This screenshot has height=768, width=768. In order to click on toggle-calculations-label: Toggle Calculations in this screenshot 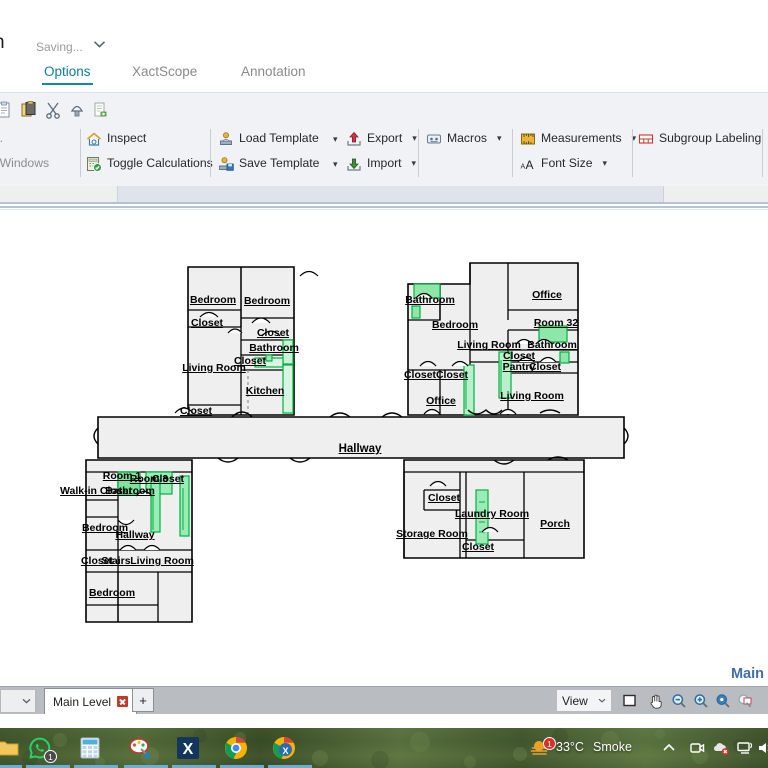, I will do `click(160, 163)`.